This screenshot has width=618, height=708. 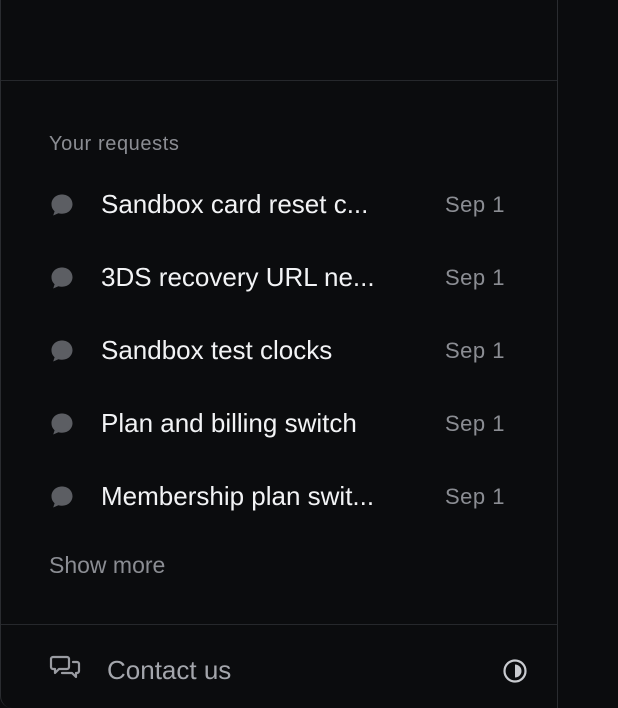 I want to click on contact-us-button: Contact us, so click(x=140, y=670).